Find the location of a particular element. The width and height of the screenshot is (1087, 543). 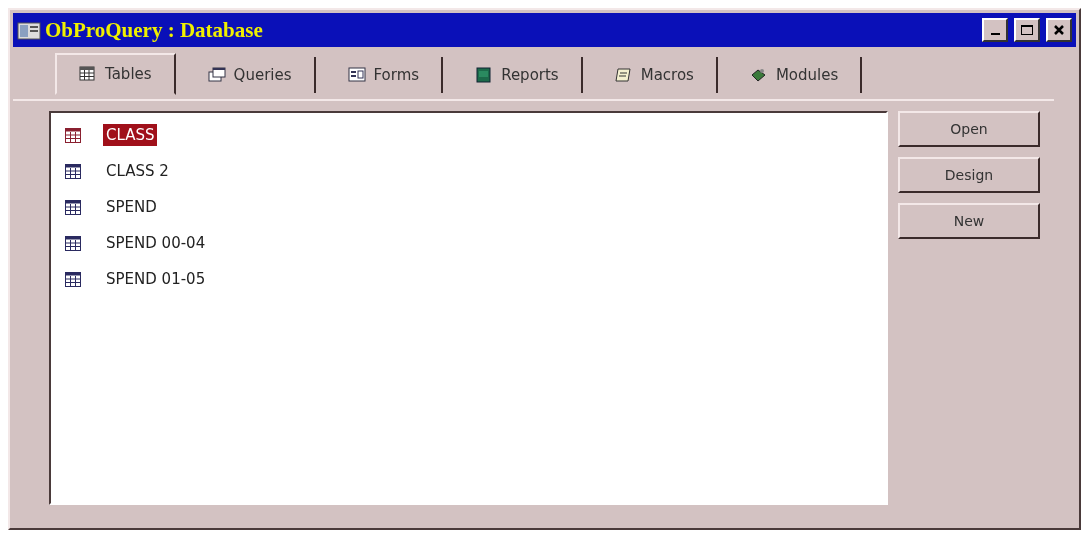

report-icon is located at coordinates (484, 75).